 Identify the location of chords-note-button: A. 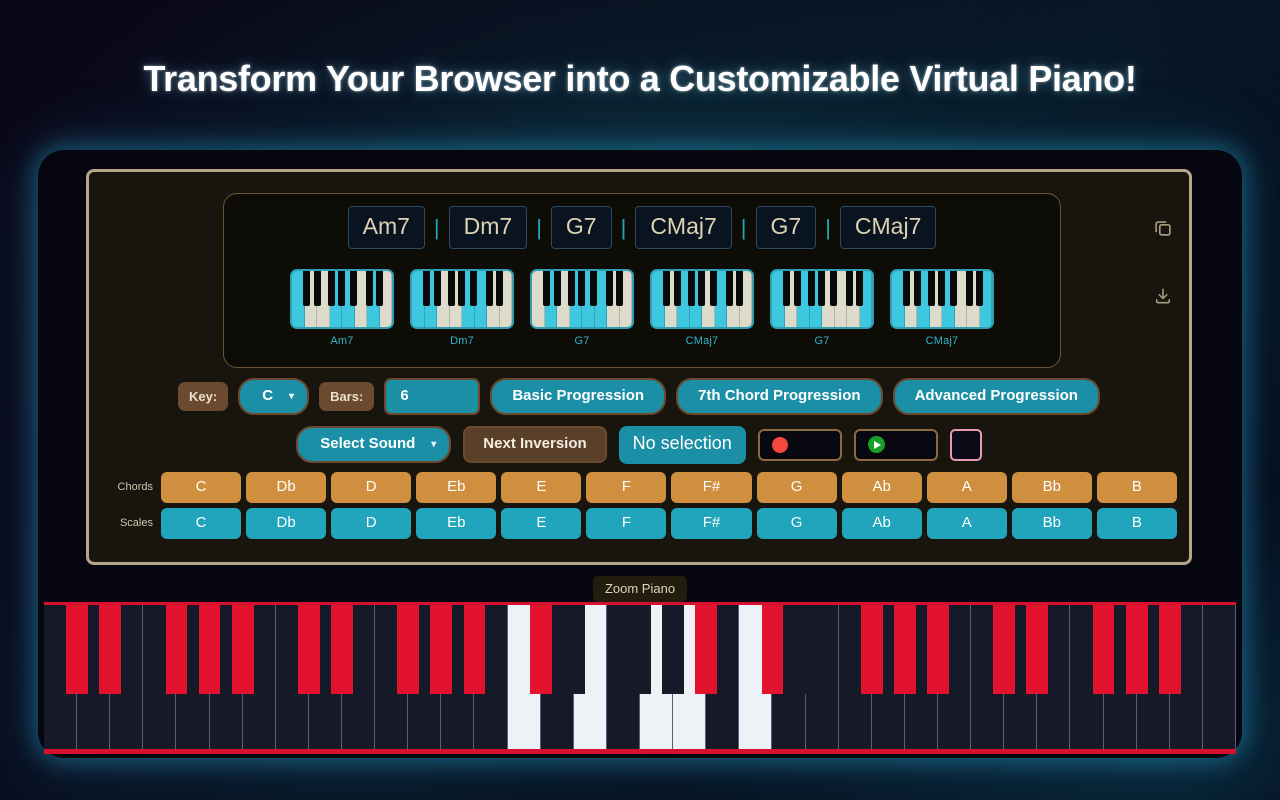
(966, 487).